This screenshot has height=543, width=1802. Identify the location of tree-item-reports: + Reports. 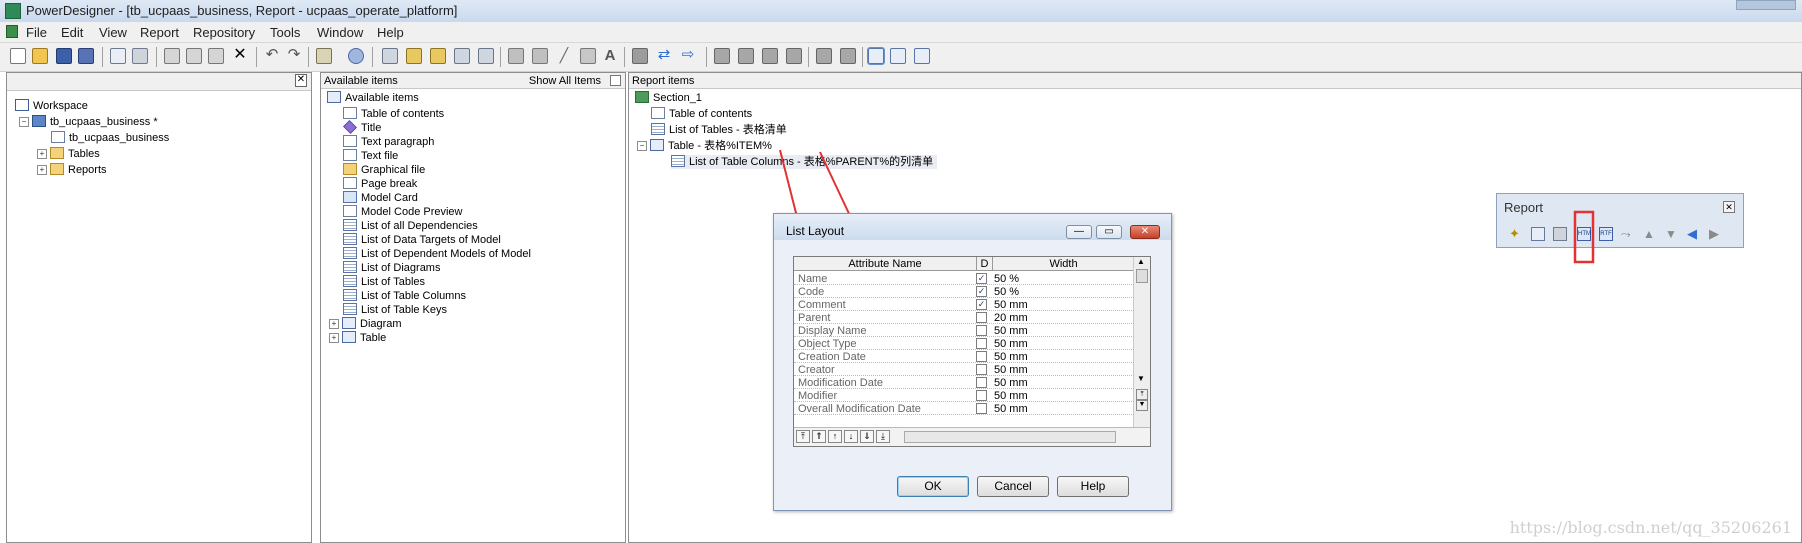
(72, 170).